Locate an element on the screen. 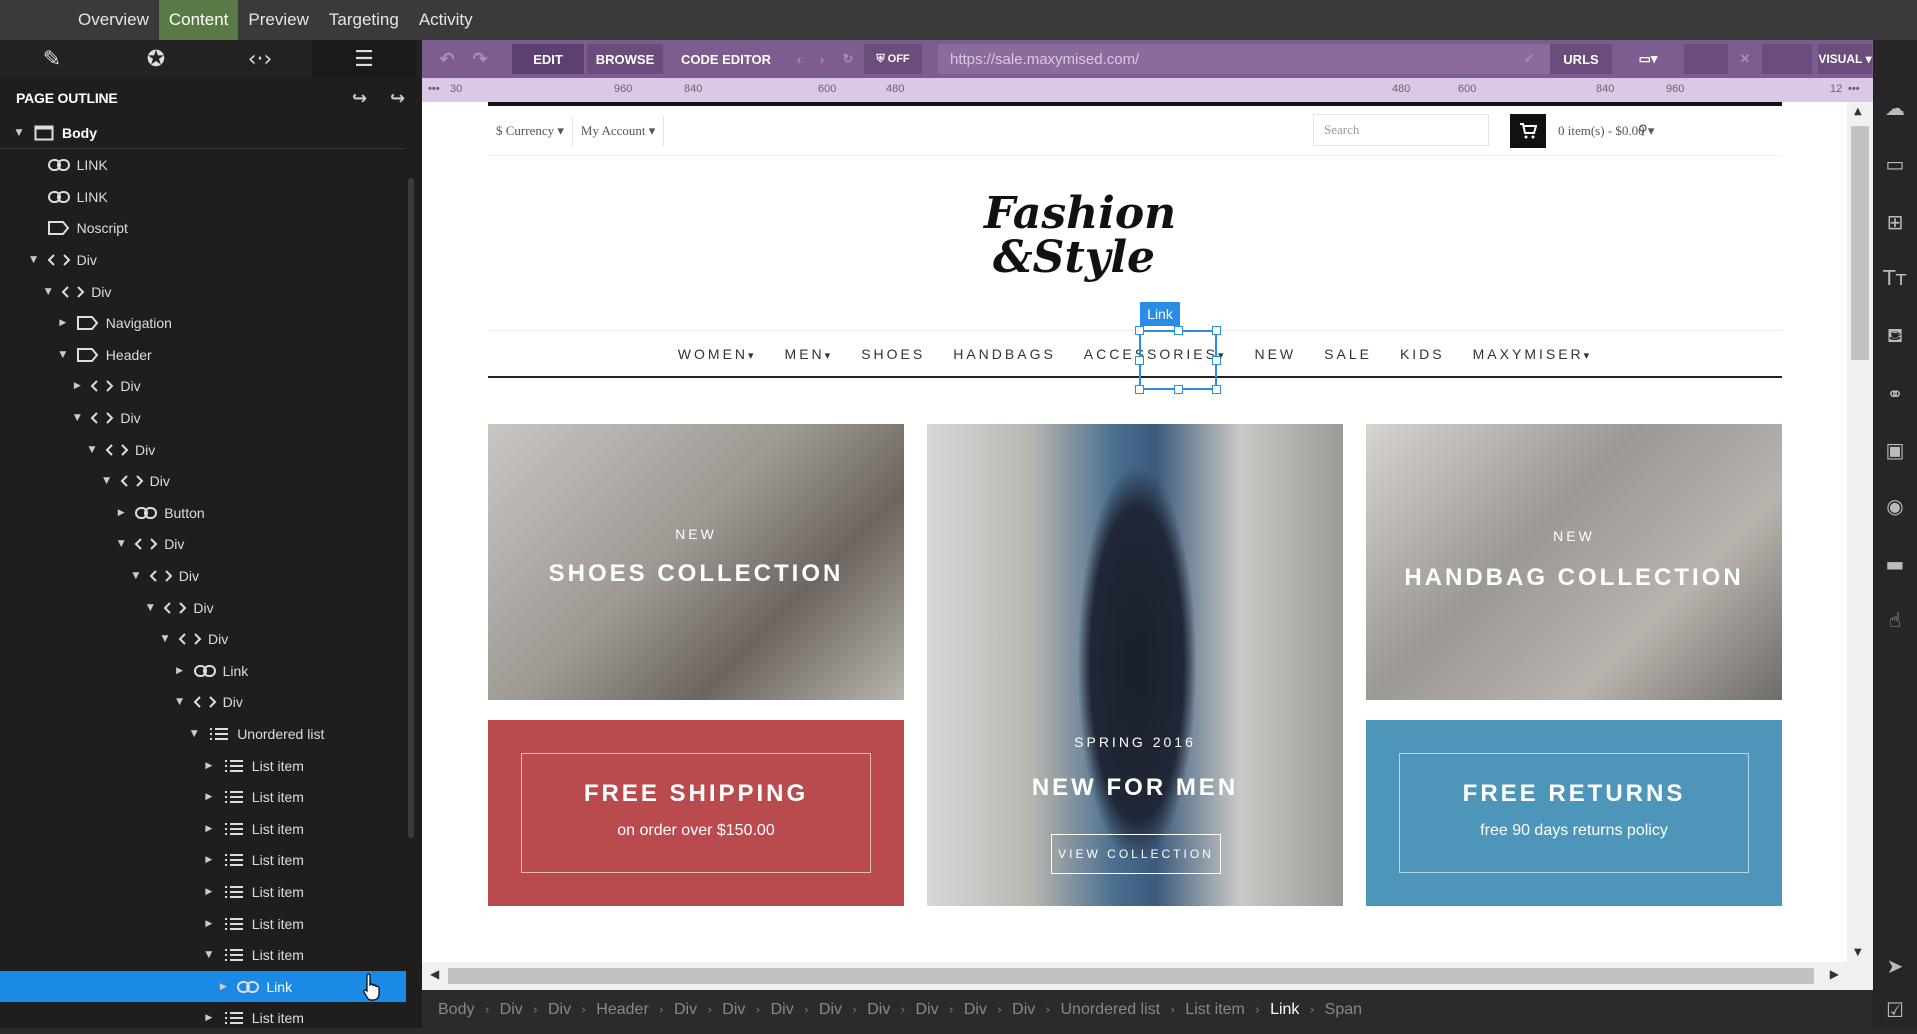  scroll-down-icon: ▼ is located at coordinates (1858, 952).